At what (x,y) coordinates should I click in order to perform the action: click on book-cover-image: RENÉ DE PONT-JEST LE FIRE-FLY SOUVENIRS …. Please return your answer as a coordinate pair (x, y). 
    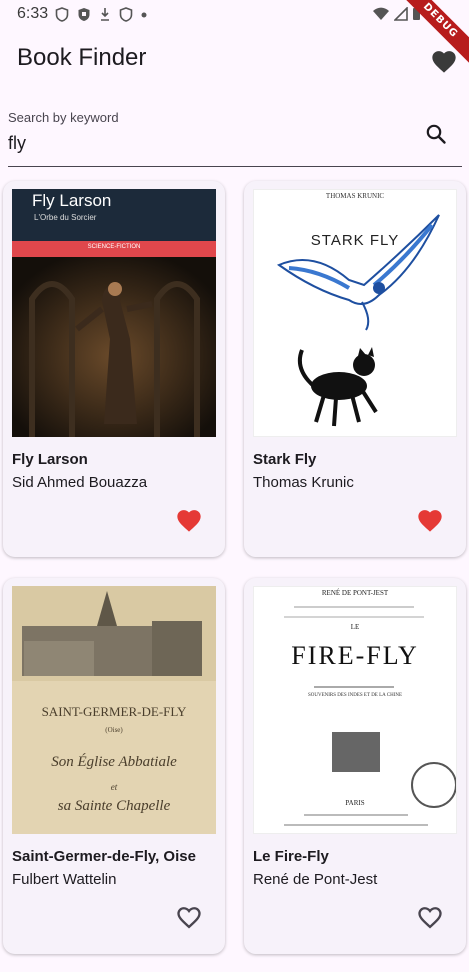
    Looking at the image, I should click on (355, 710).